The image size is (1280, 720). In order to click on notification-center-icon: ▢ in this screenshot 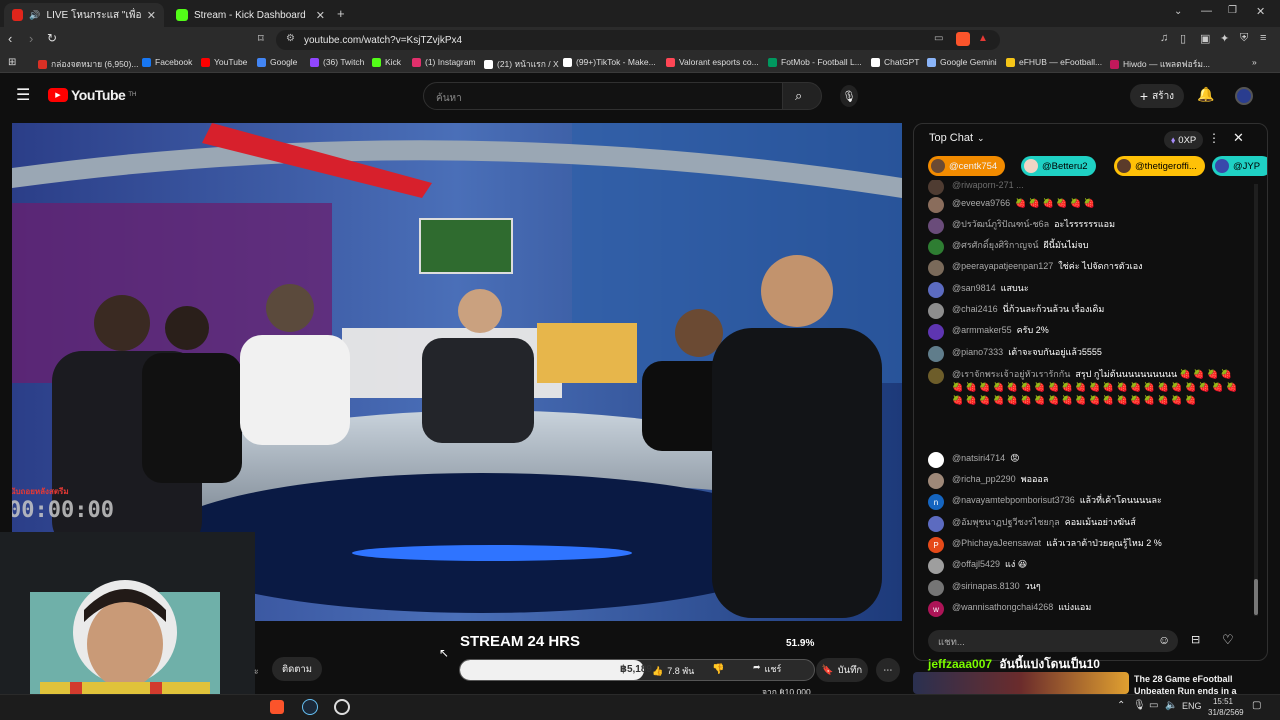, I will do `click(1256, 705)`.